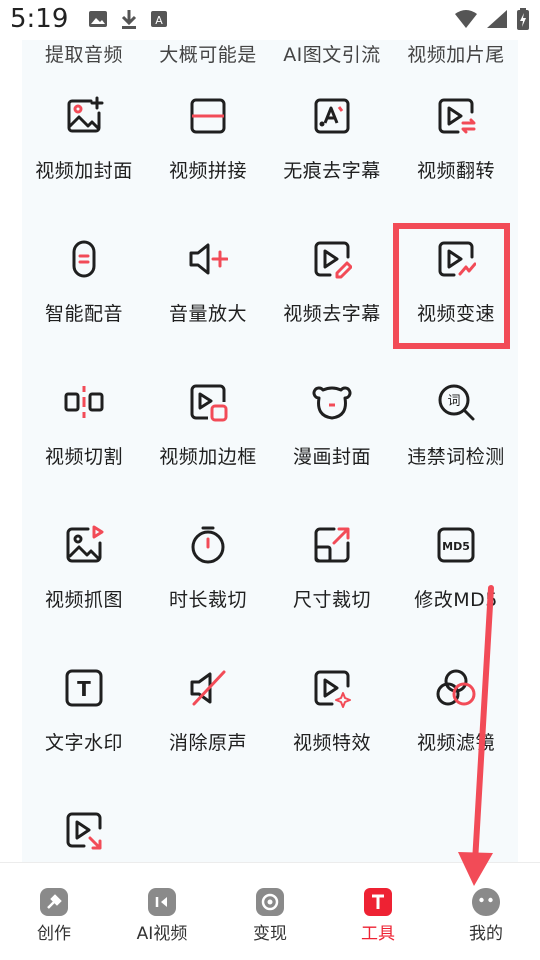 The image size is (540, 960). Describe the element at coordinates (456, 728) in the screenshot. I see `tool-video-filter: 视频滤镜` at that location.